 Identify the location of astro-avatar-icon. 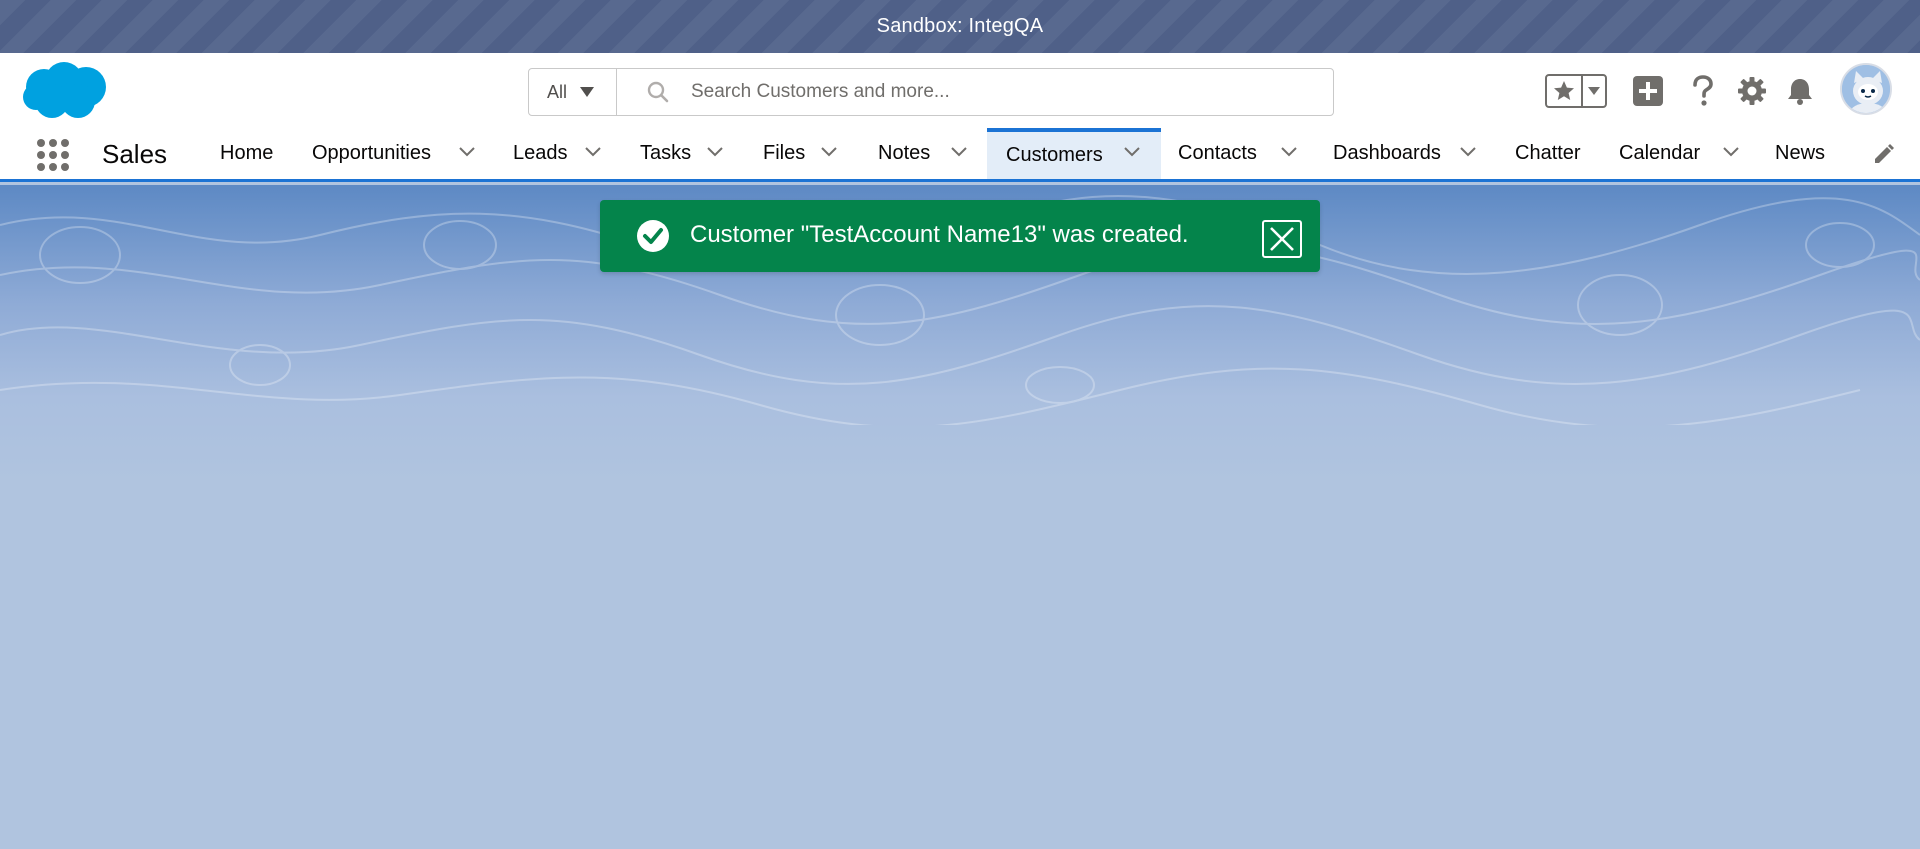
(1866, 89).